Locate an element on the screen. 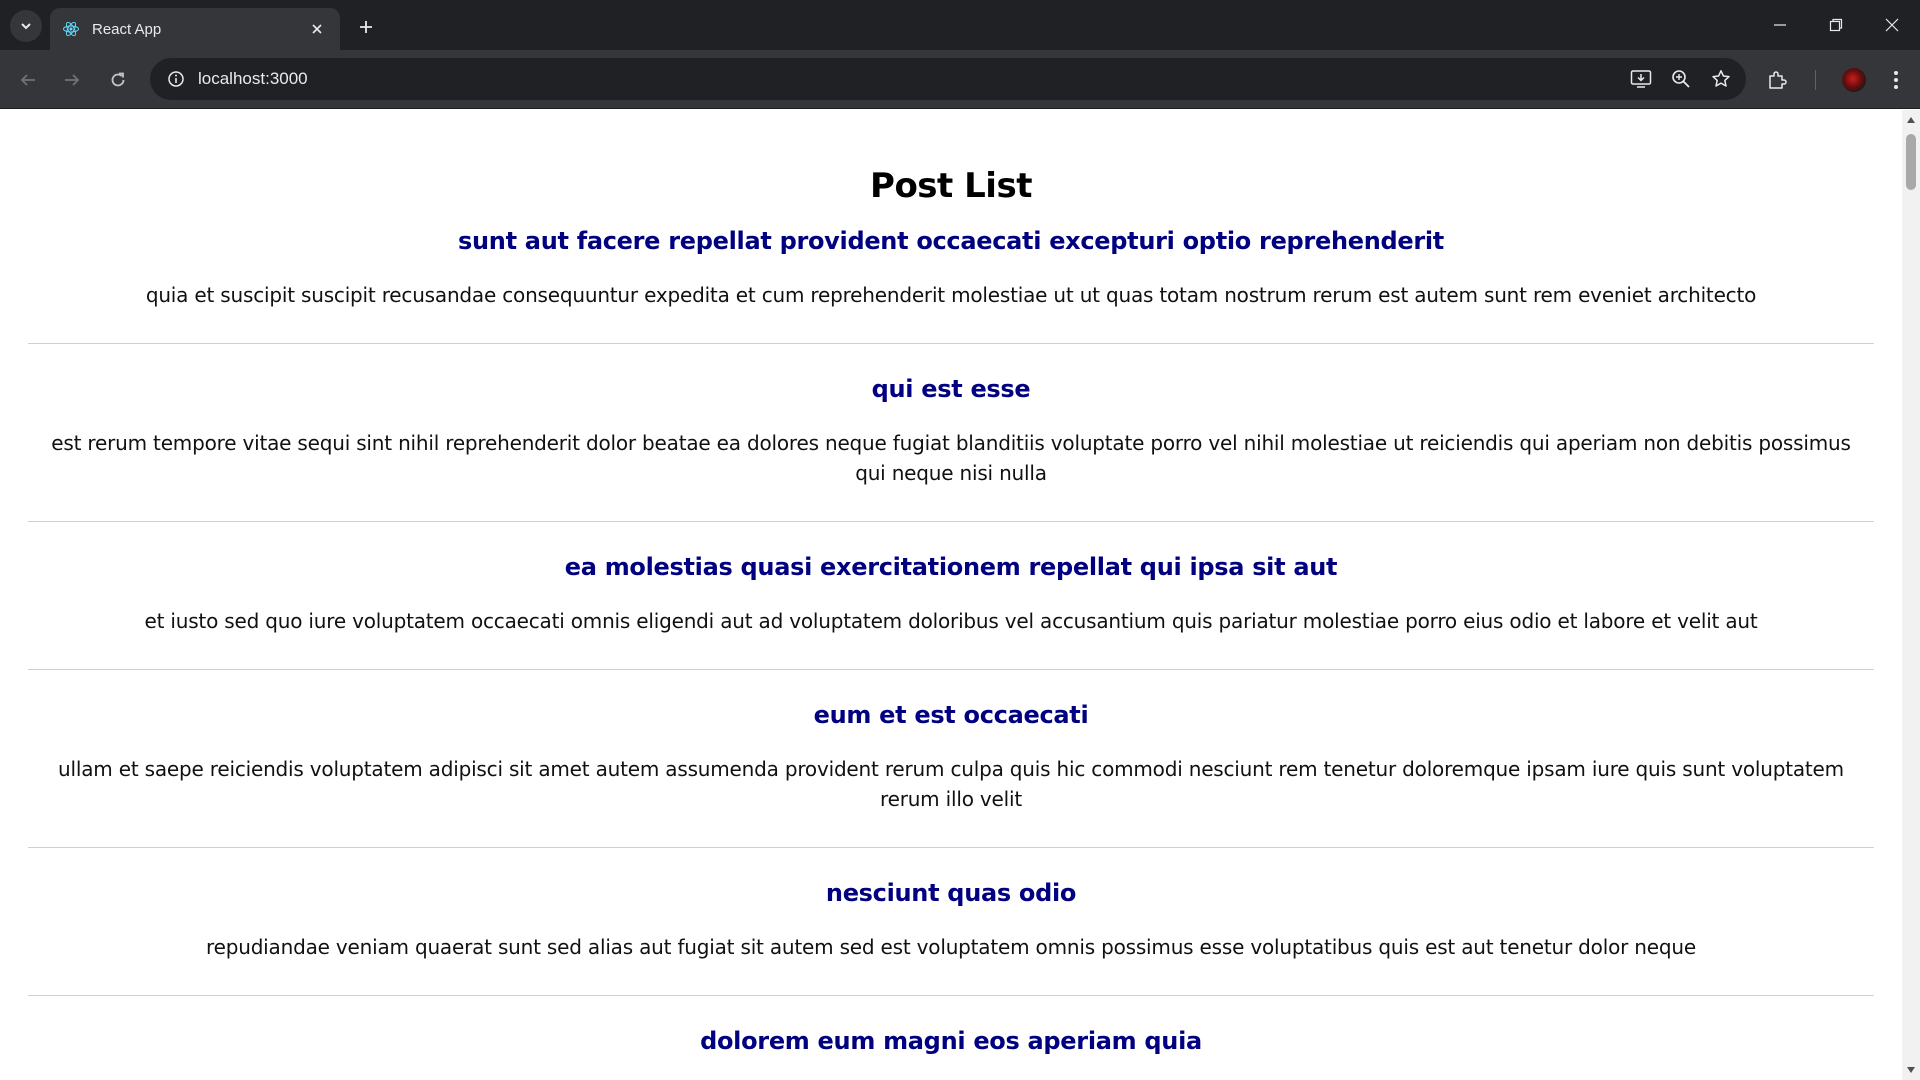  install-app-button is located at coordinates (1641, 79).